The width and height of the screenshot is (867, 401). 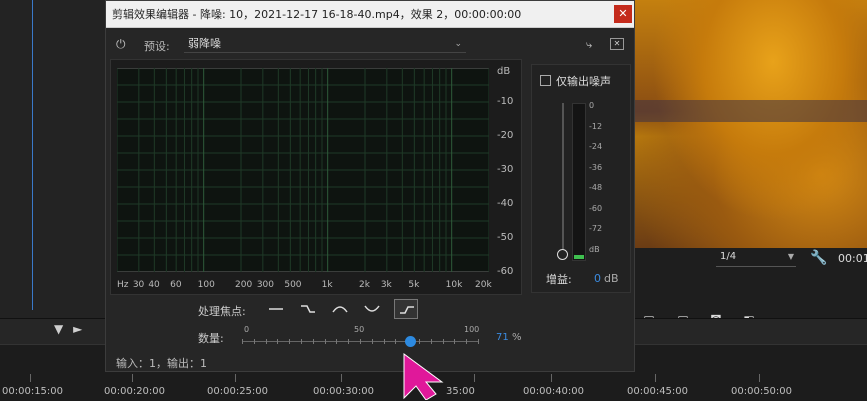 I want to click on x-axis-label: 60, so click(x=176, y=285).